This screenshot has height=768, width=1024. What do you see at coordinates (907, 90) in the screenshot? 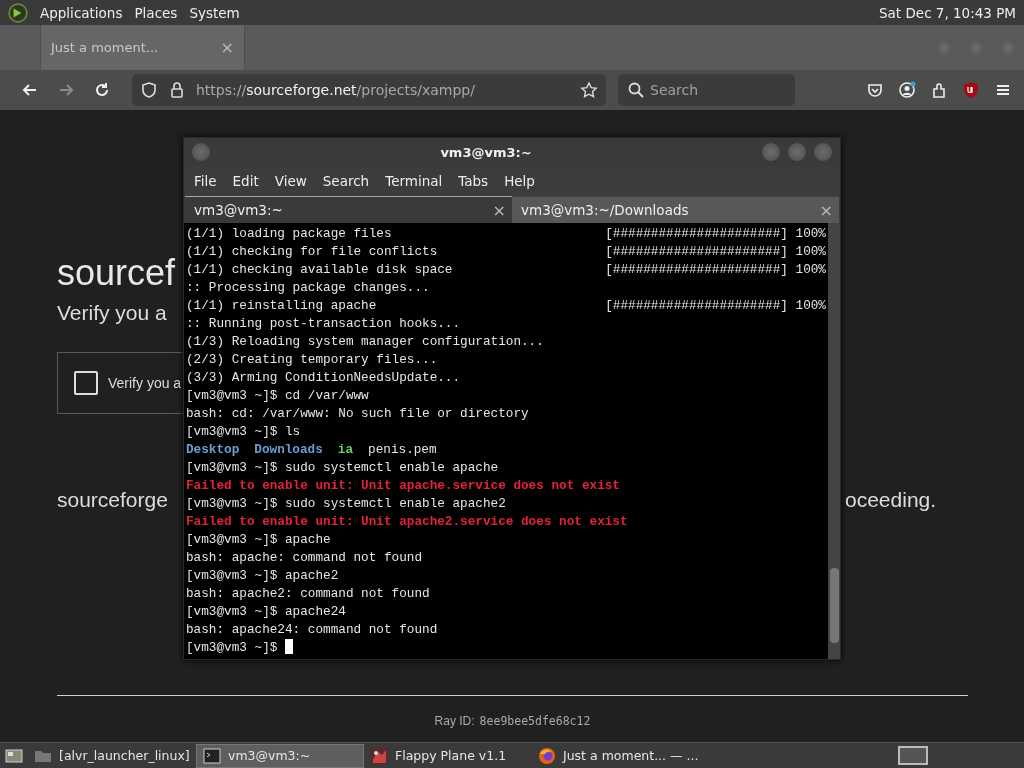
I see `account-icon` at bounding box center [907, 90].